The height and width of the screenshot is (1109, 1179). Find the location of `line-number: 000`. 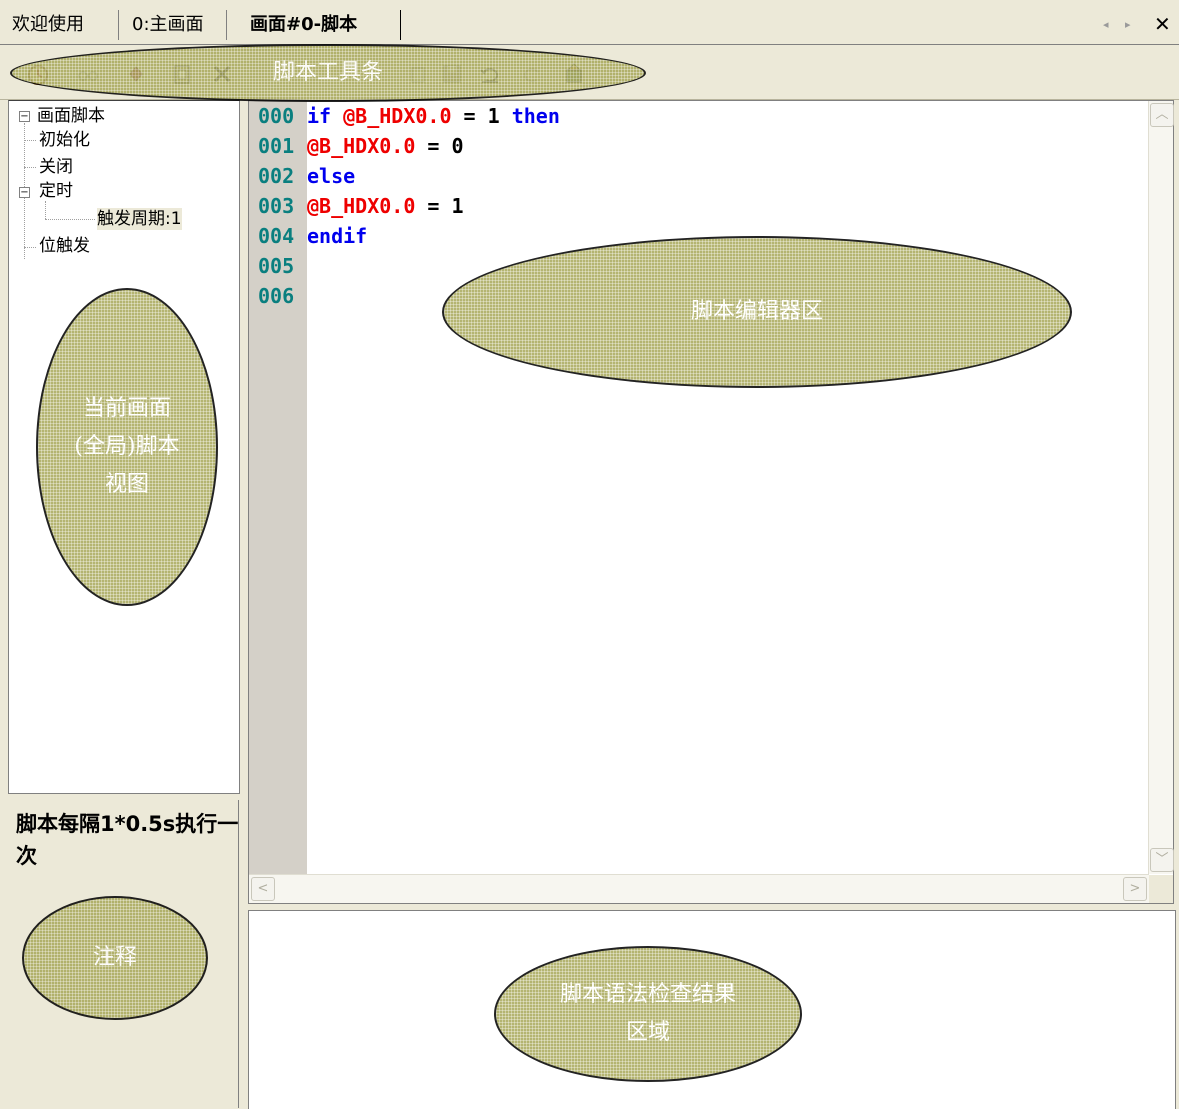

line-number: 000 is located at coordinates (276, 116).